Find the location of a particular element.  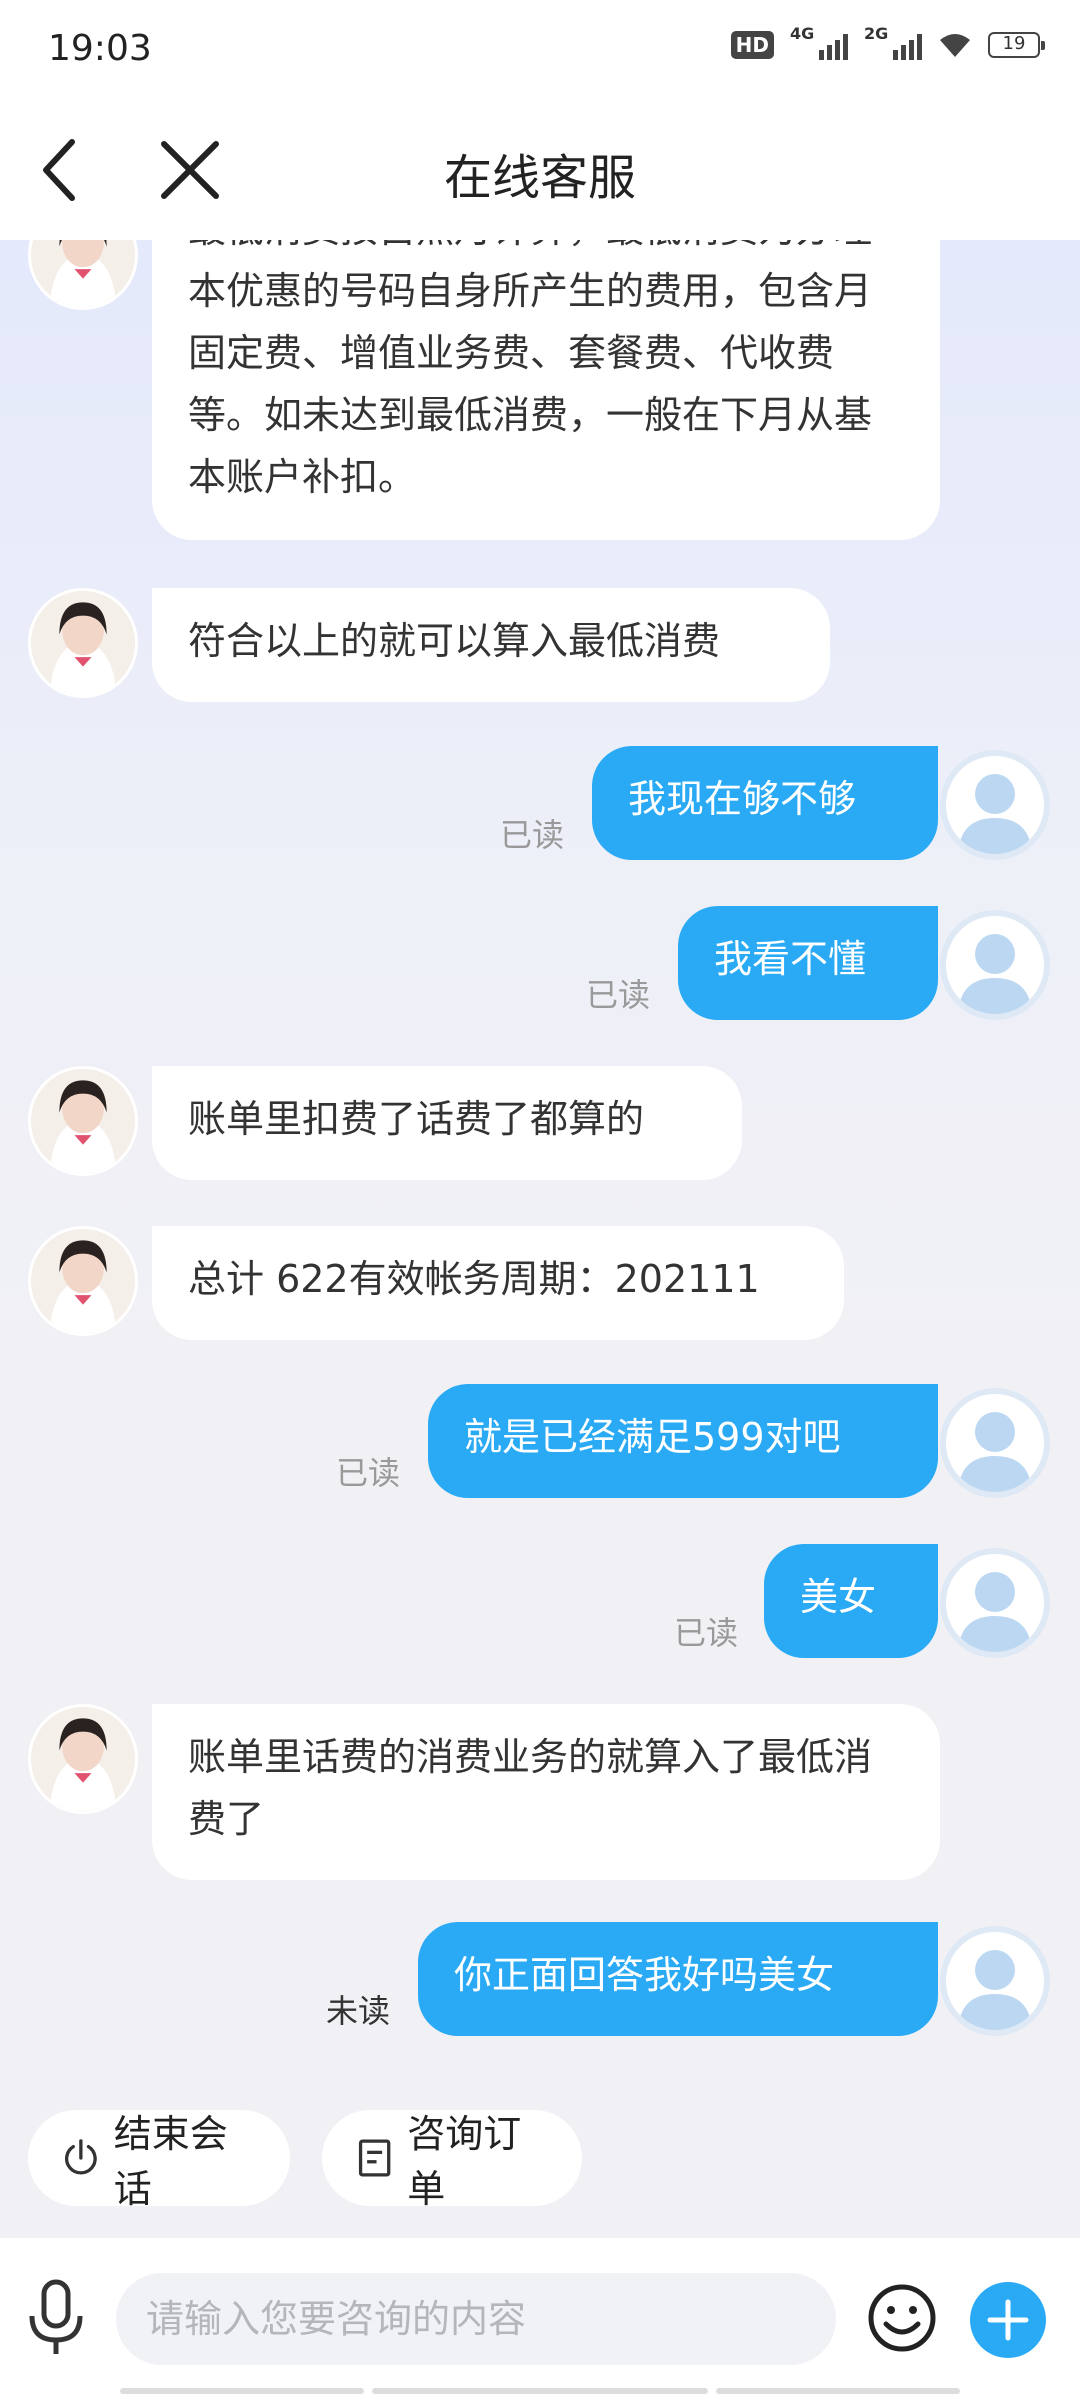

page-title: 在线客服 is located at coordinates (539, 178).